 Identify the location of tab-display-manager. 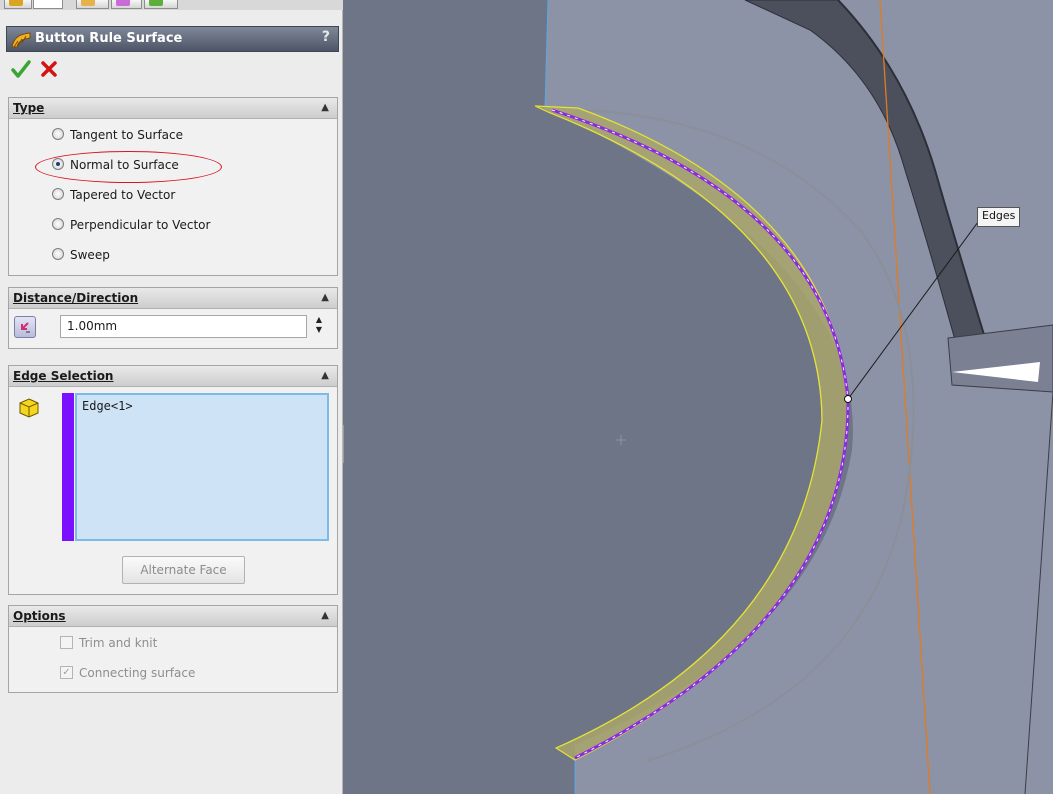
(161, 4).